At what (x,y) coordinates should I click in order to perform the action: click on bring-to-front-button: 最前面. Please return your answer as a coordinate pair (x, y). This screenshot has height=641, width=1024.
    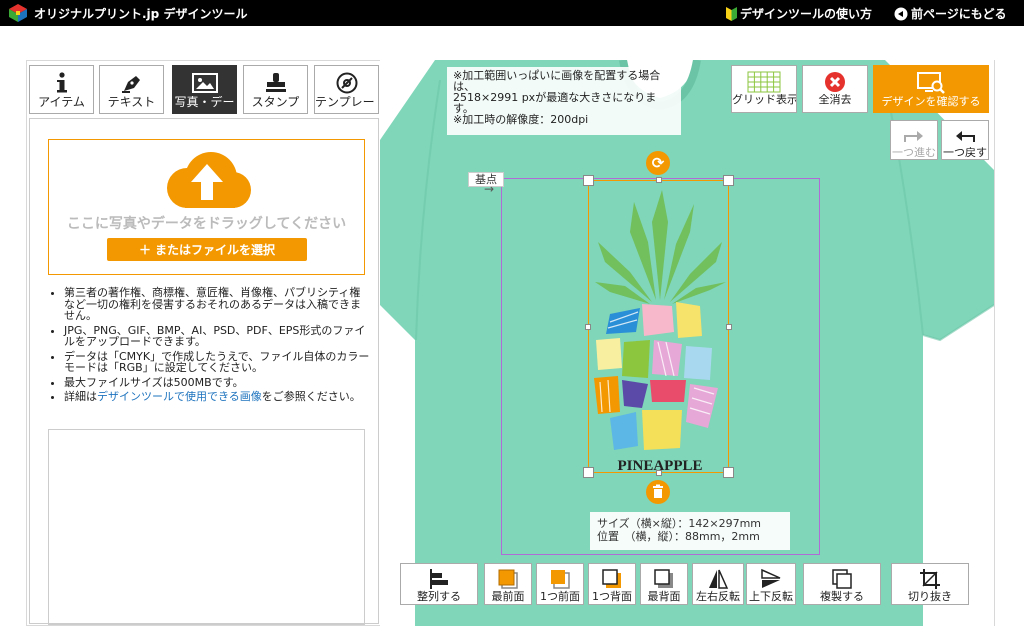
    Looking at the image, I should click on (508, 584).